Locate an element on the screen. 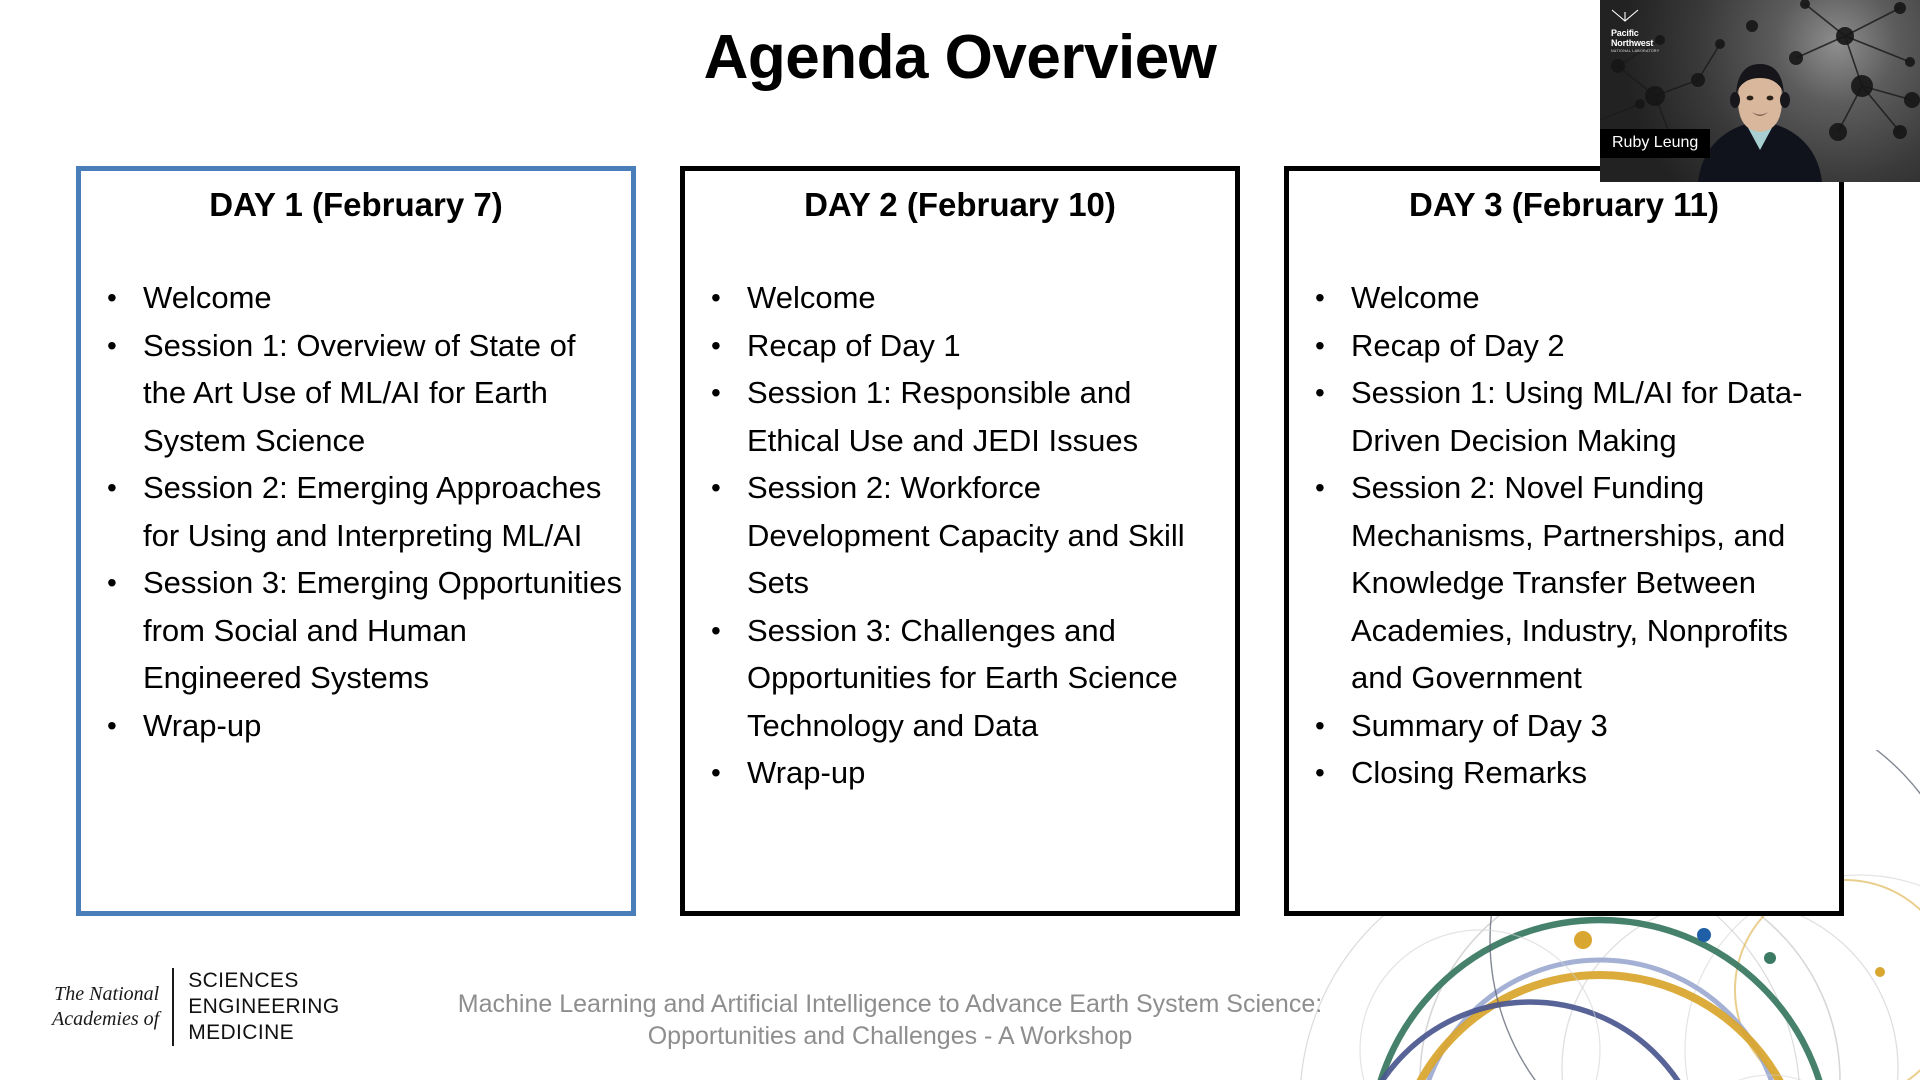 The image size is (1920, 1080). logo-line-4: ENGINEERING is located at coordinates (264, 1006).